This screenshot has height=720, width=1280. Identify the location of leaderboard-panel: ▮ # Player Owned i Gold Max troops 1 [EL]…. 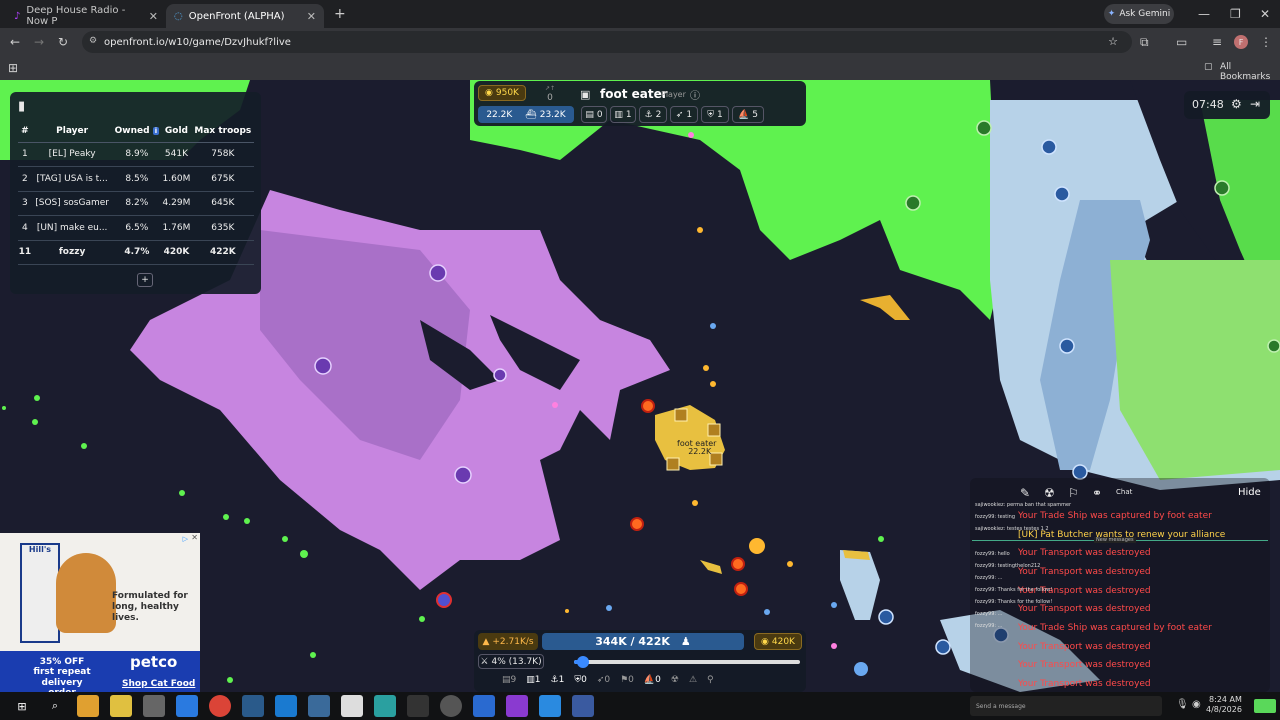
(135, 193).